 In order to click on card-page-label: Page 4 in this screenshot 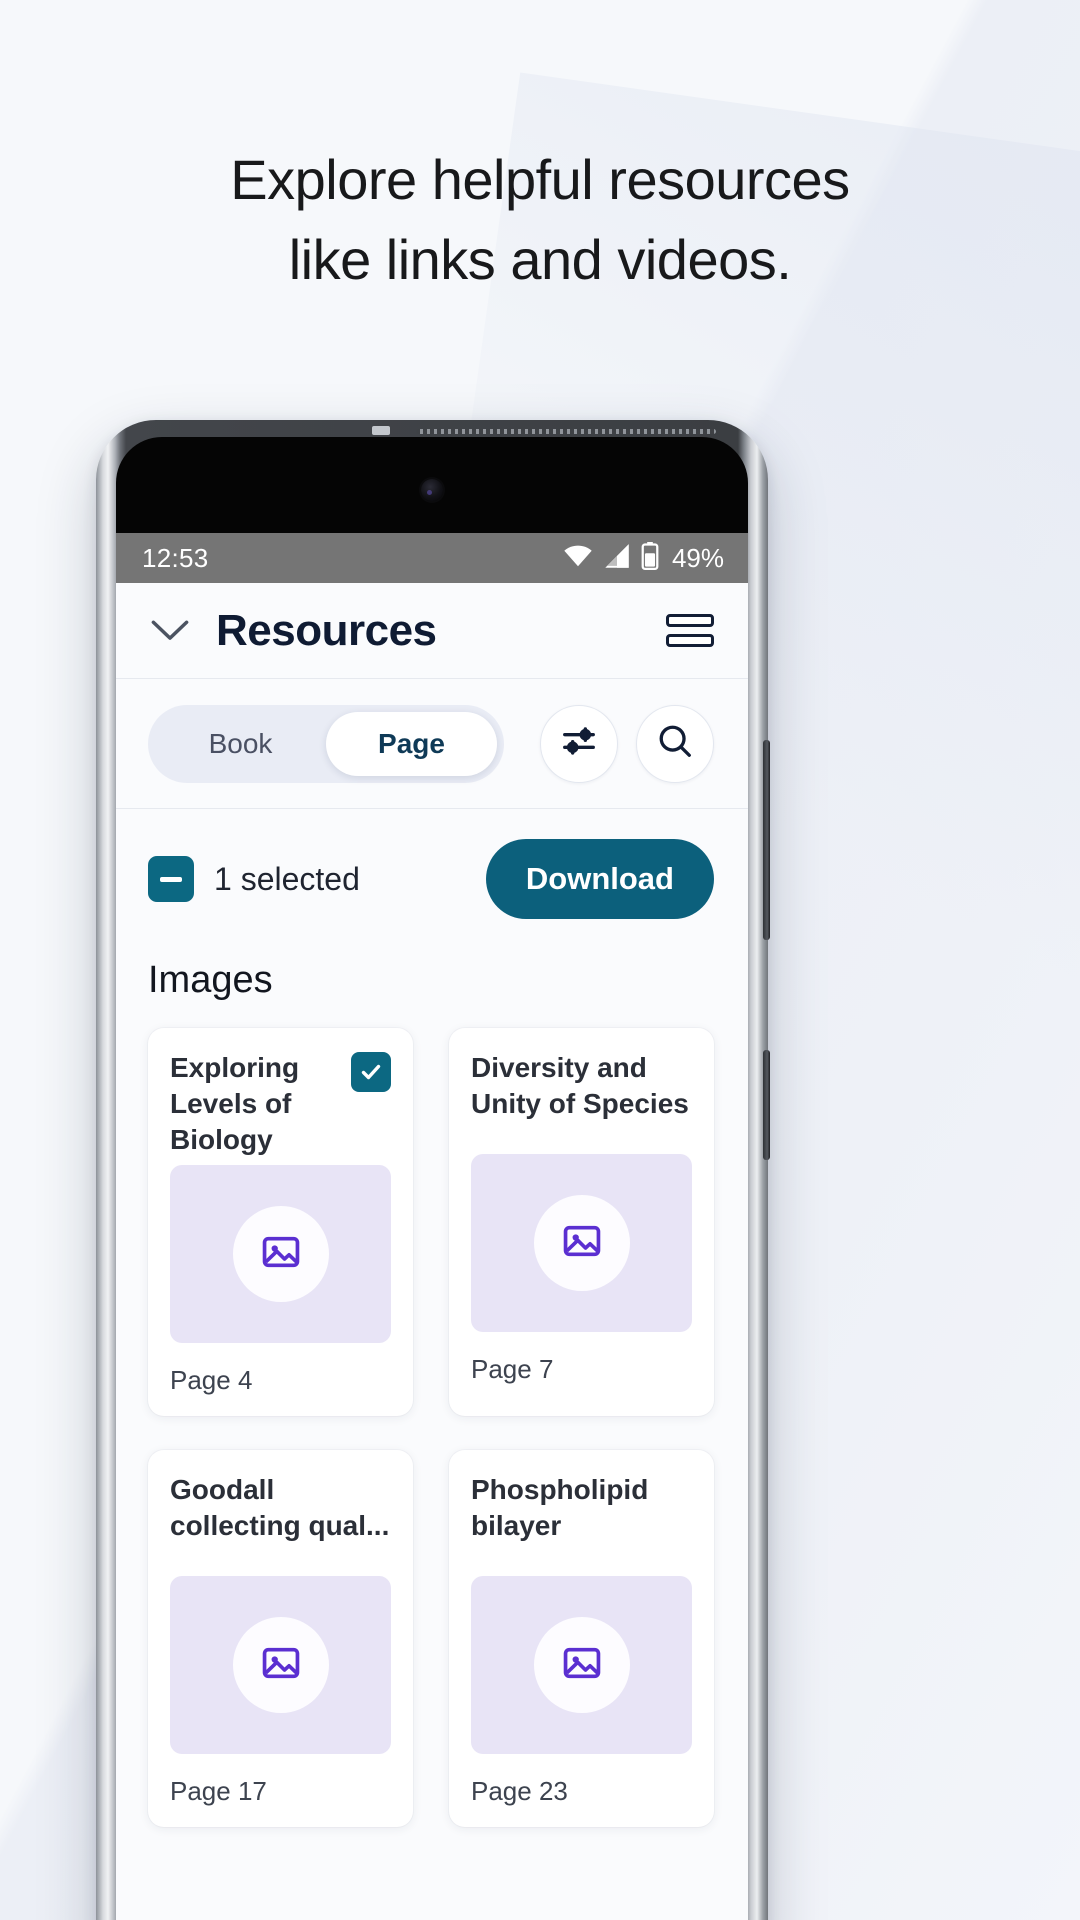, I will do `click(211, 1380)`.